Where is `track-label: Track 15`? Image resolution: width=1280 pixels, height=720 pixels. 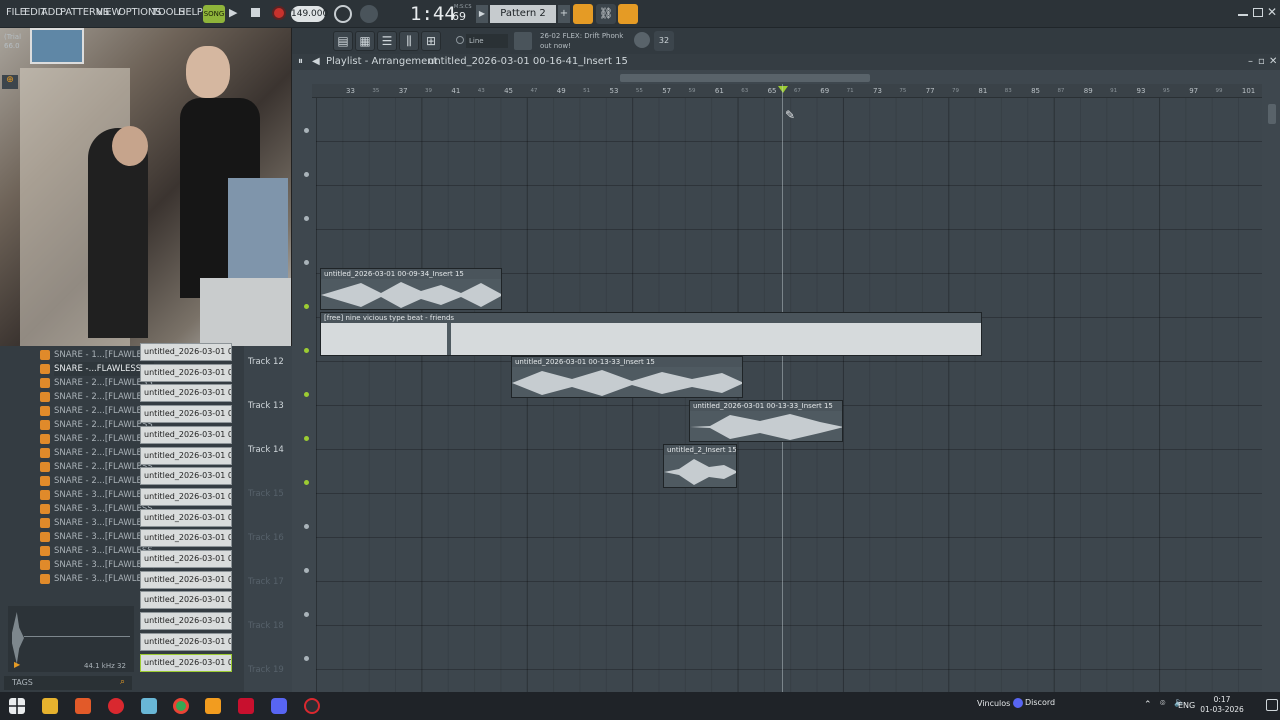 track-label: Track 15 is located at coordinates (266, 494).